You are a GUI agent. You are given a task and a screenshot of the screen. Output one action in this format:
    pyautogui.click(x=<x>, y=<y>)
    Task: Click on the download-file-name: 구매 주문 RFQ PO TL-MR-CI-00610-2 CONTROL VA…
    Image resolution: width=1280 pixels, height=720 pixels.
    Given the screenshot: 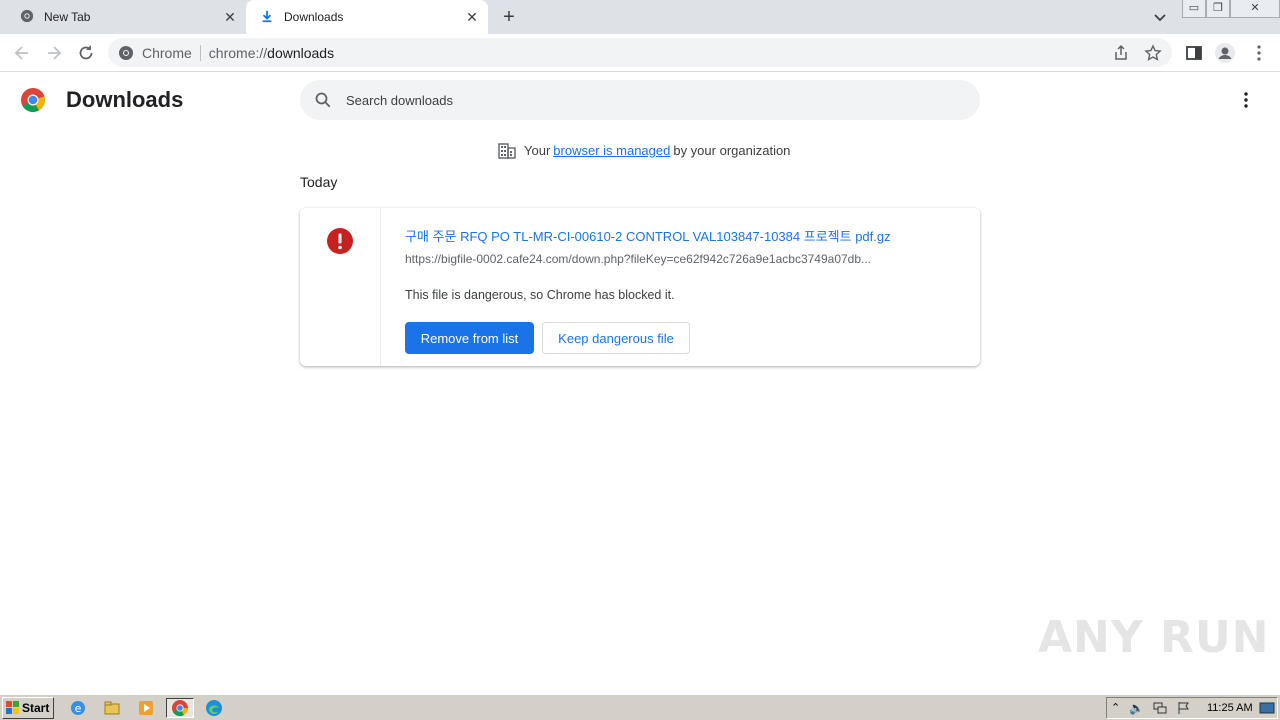 What is the action you would take?
    pyautogui.click(x=648, y=235)
    